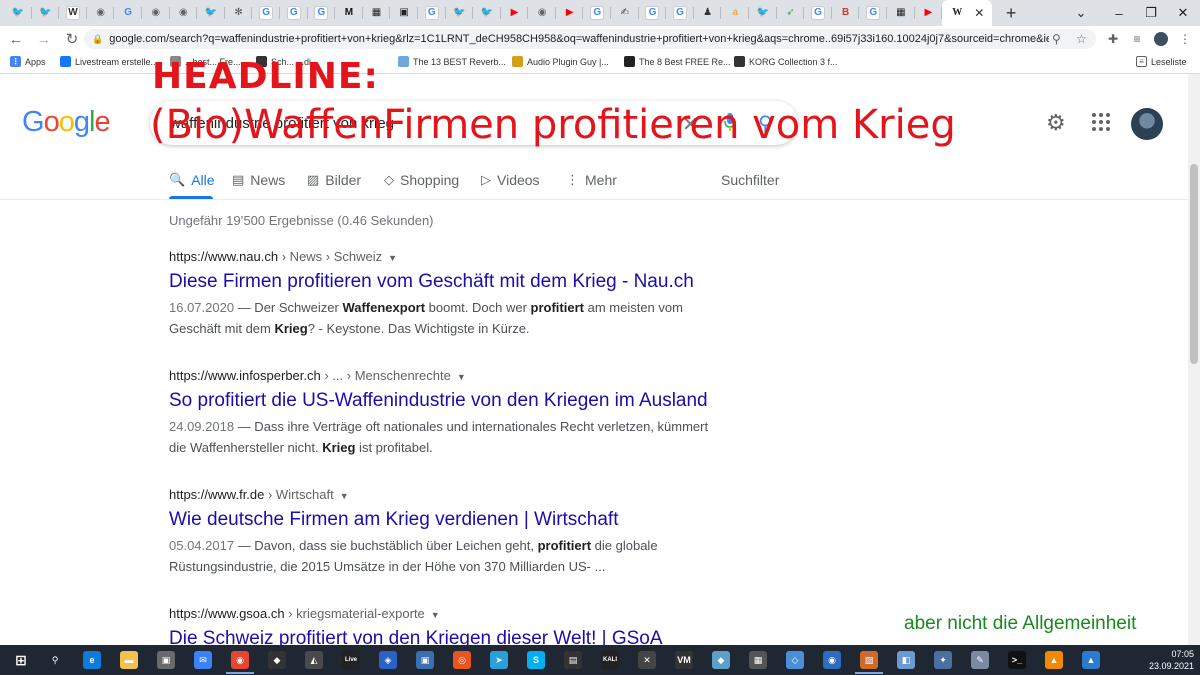 This screenshot has width=1200, height=675. I want to click on tab-news: ▤ News, so click(258, 180).